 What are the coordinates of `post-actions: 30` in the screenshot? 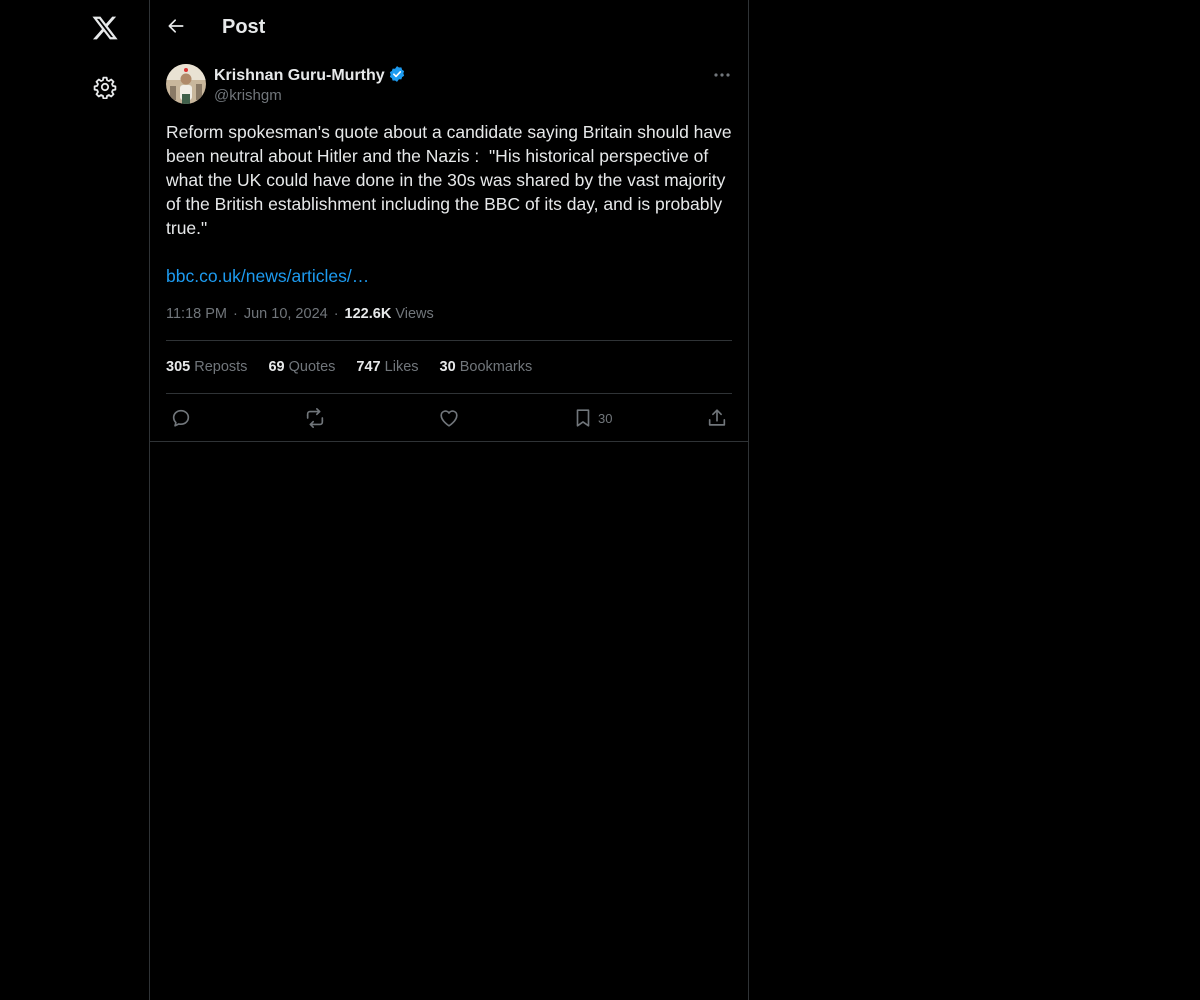 It's located at (449, 418).